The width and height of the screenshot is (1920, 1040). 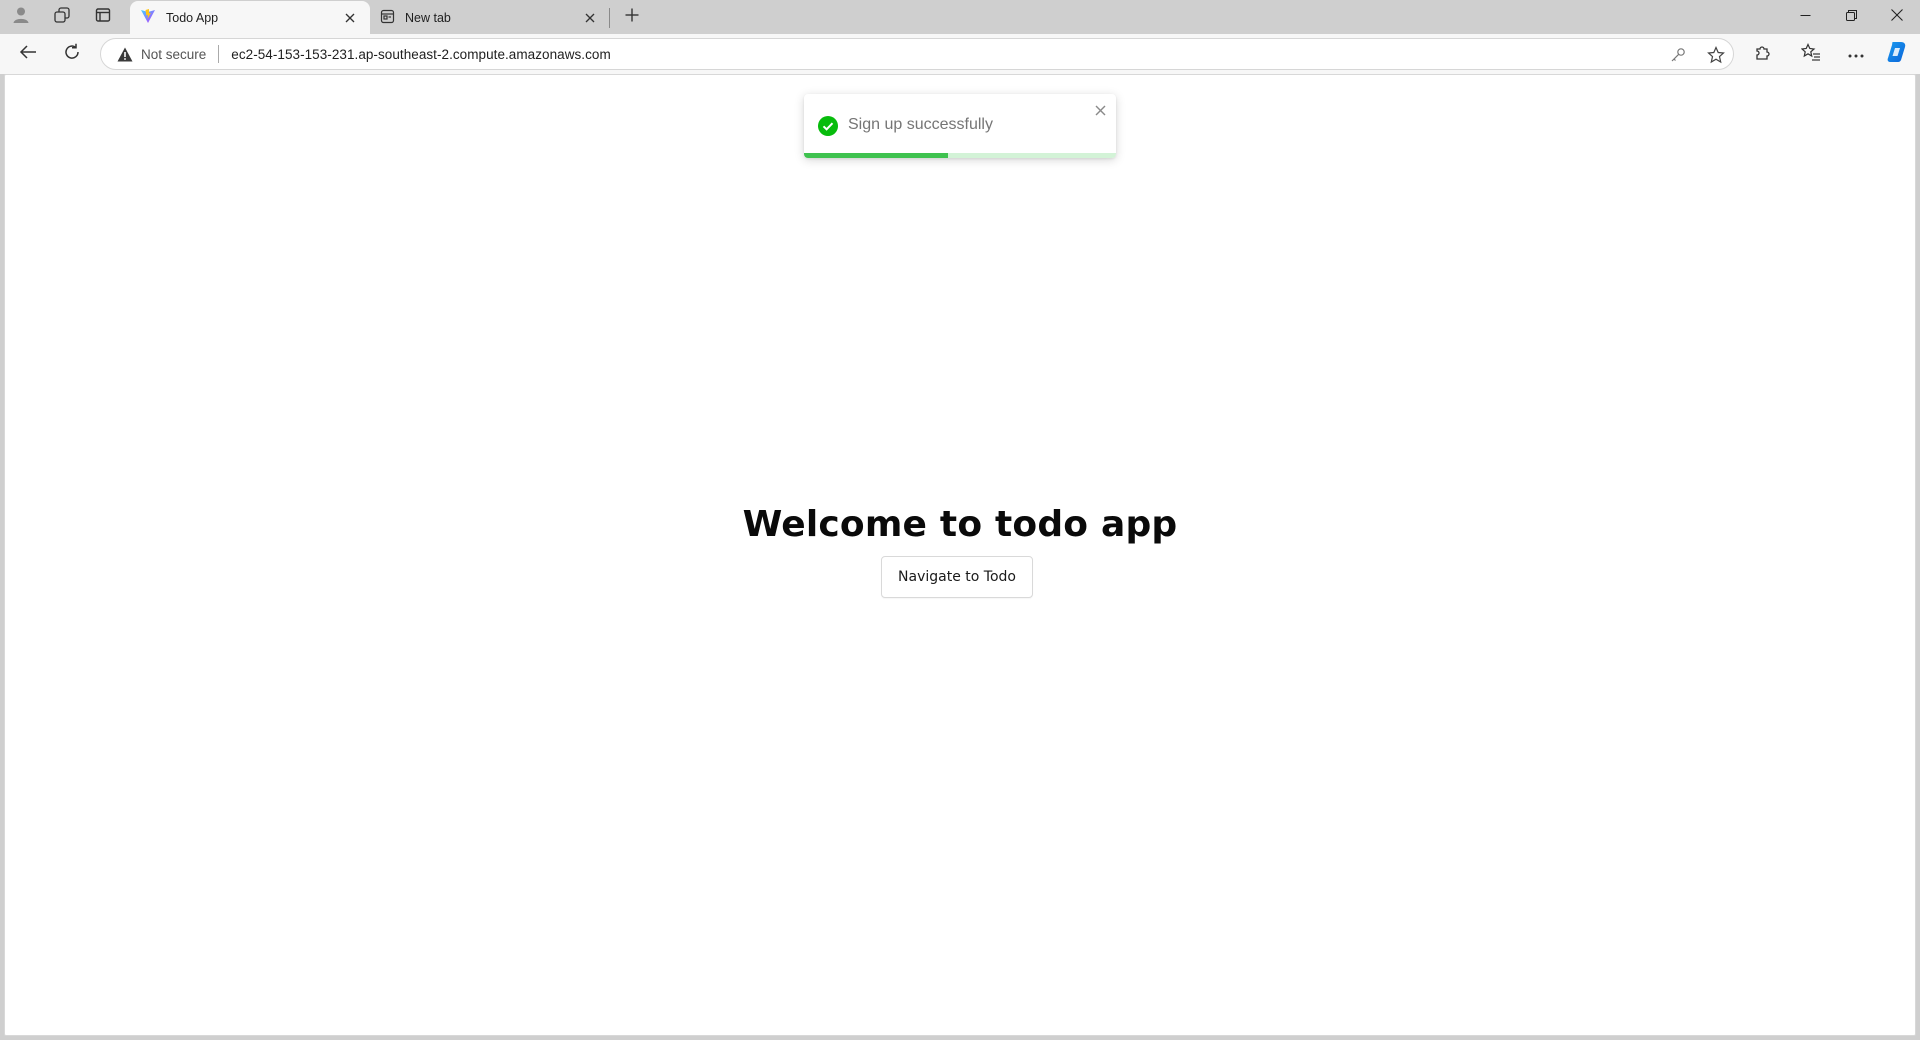 I want to click on new-tab-page-icon, so click(x=387, y=18).